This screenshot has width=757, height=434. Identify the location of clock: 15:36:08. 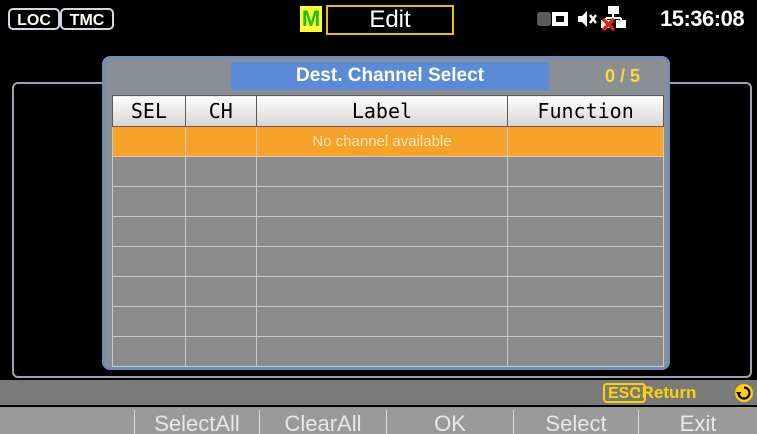
(702, 18).